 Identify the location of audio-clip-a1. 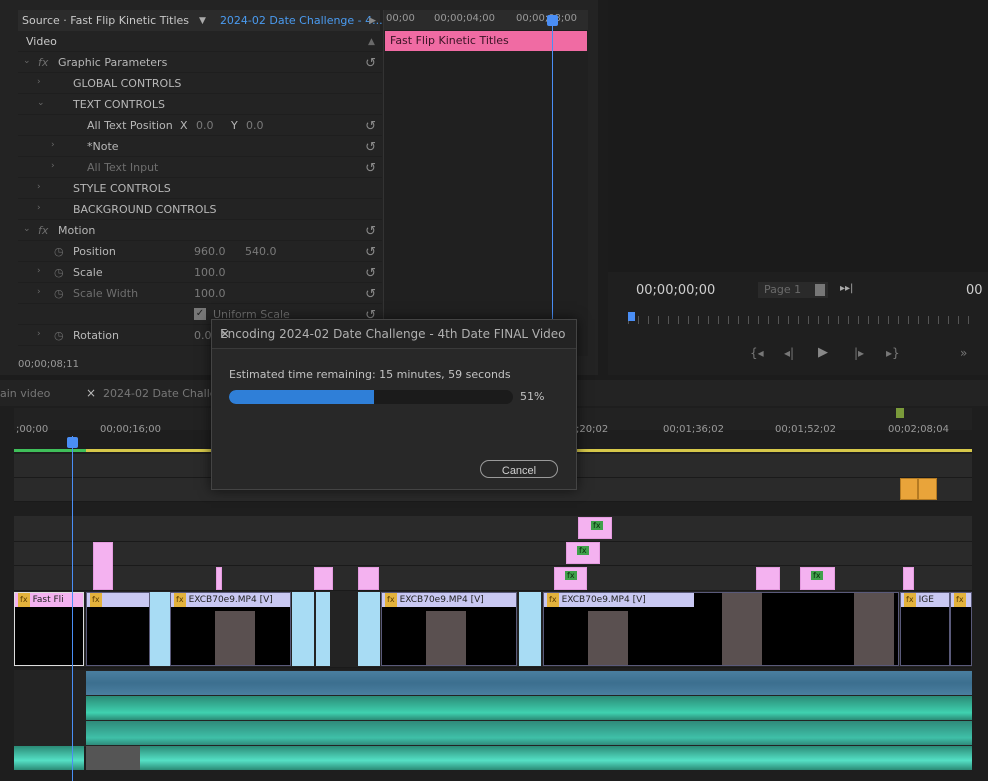
(529, 683).